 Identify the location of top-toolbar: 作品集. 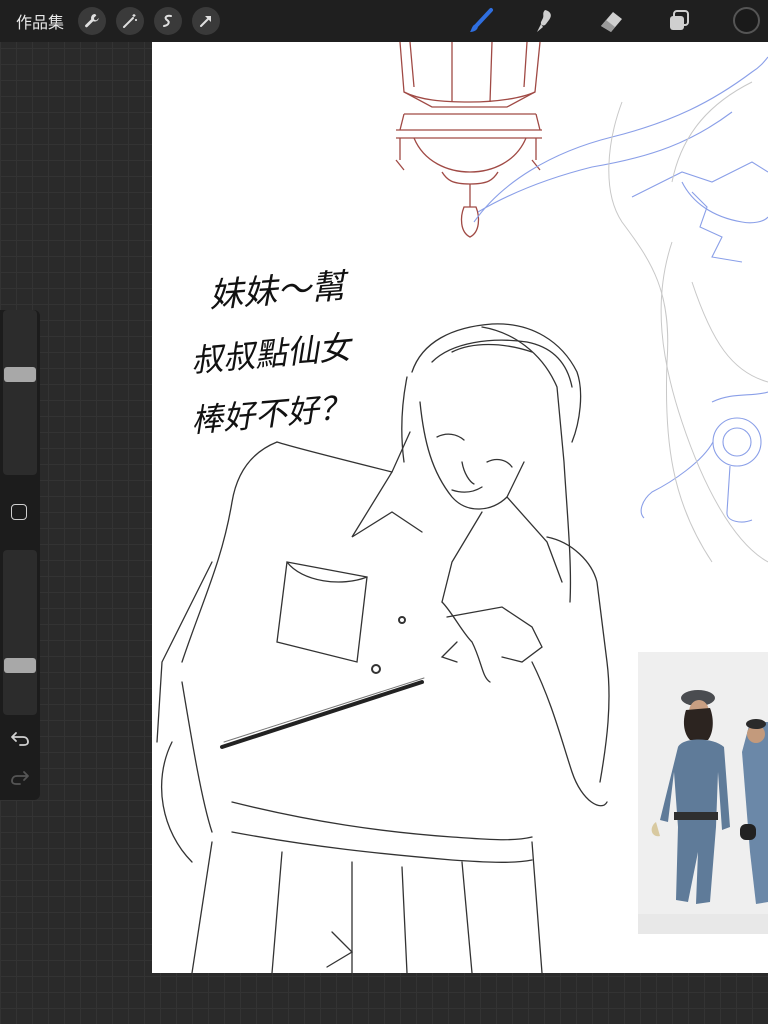
(384, 21).